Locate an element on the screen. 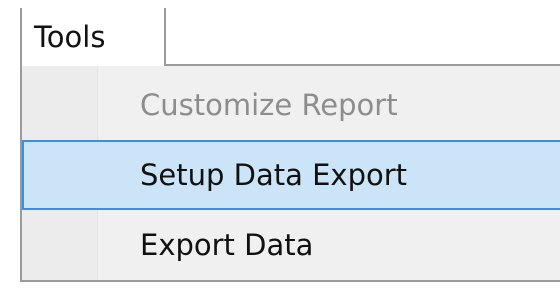  tools-menu-header: Tools is located at coordinates (93, 37).